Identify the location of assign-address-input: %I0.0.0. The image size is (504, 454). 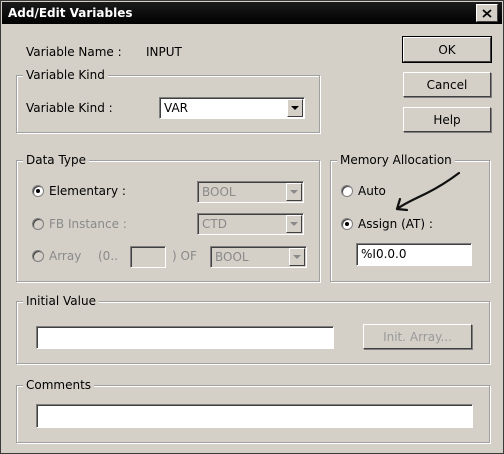
(414, 254).